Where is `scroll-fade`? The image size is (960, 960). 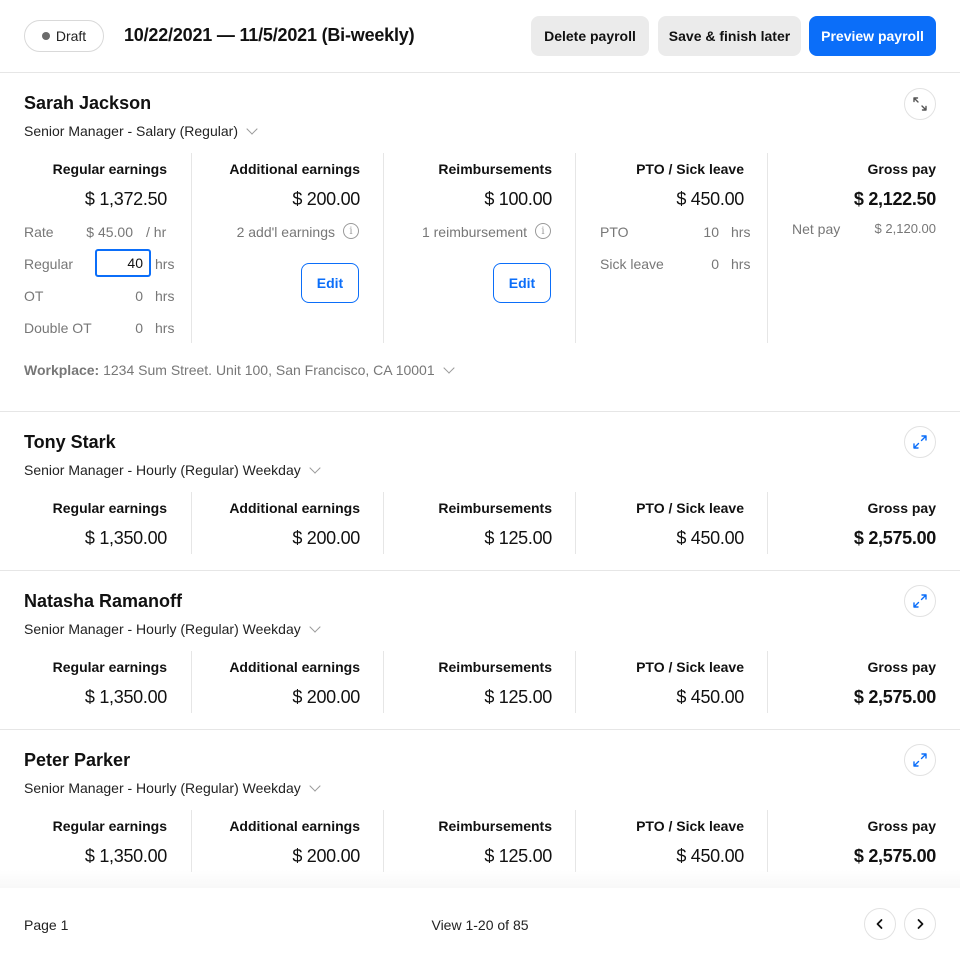 scroll-fade is located at coordinates (480, 880).